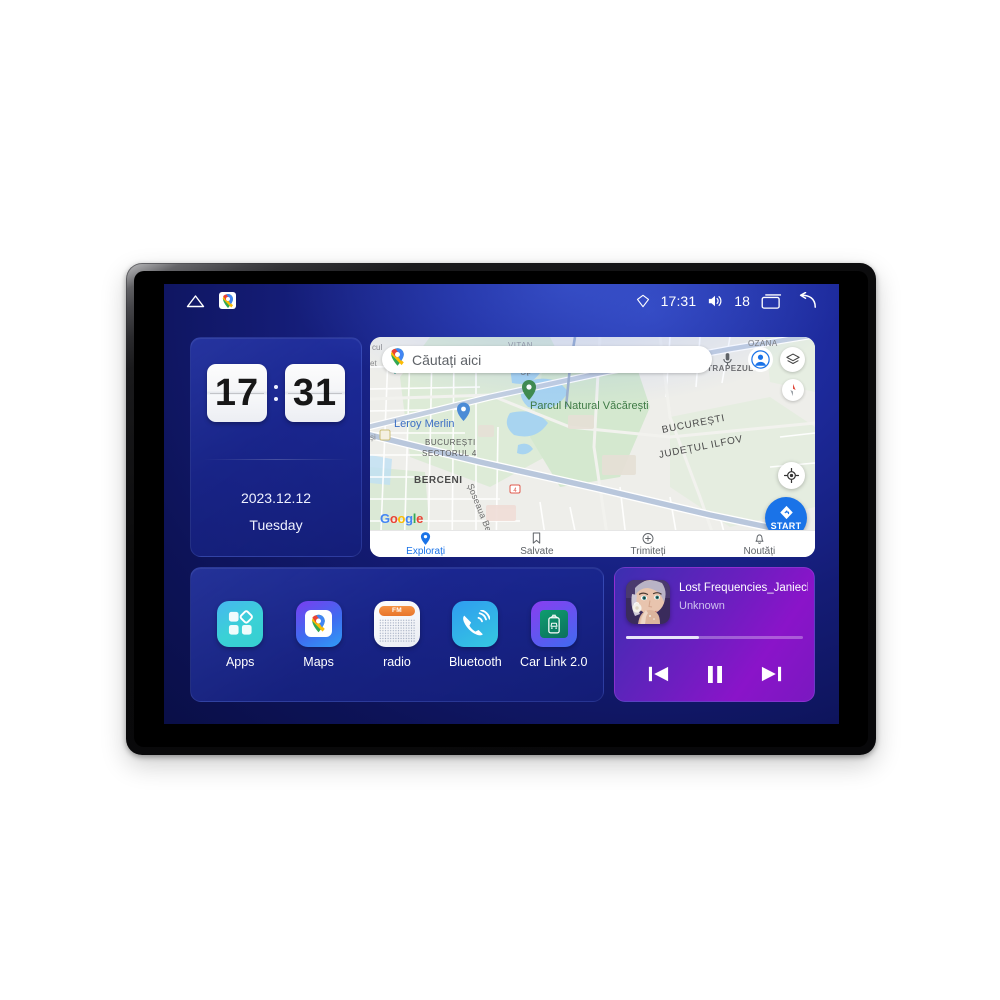 Image resolution: width=1000 pixels, height=1000 pixels. I want to click on map-nav-updates: Noutăți, so click(759, 544).